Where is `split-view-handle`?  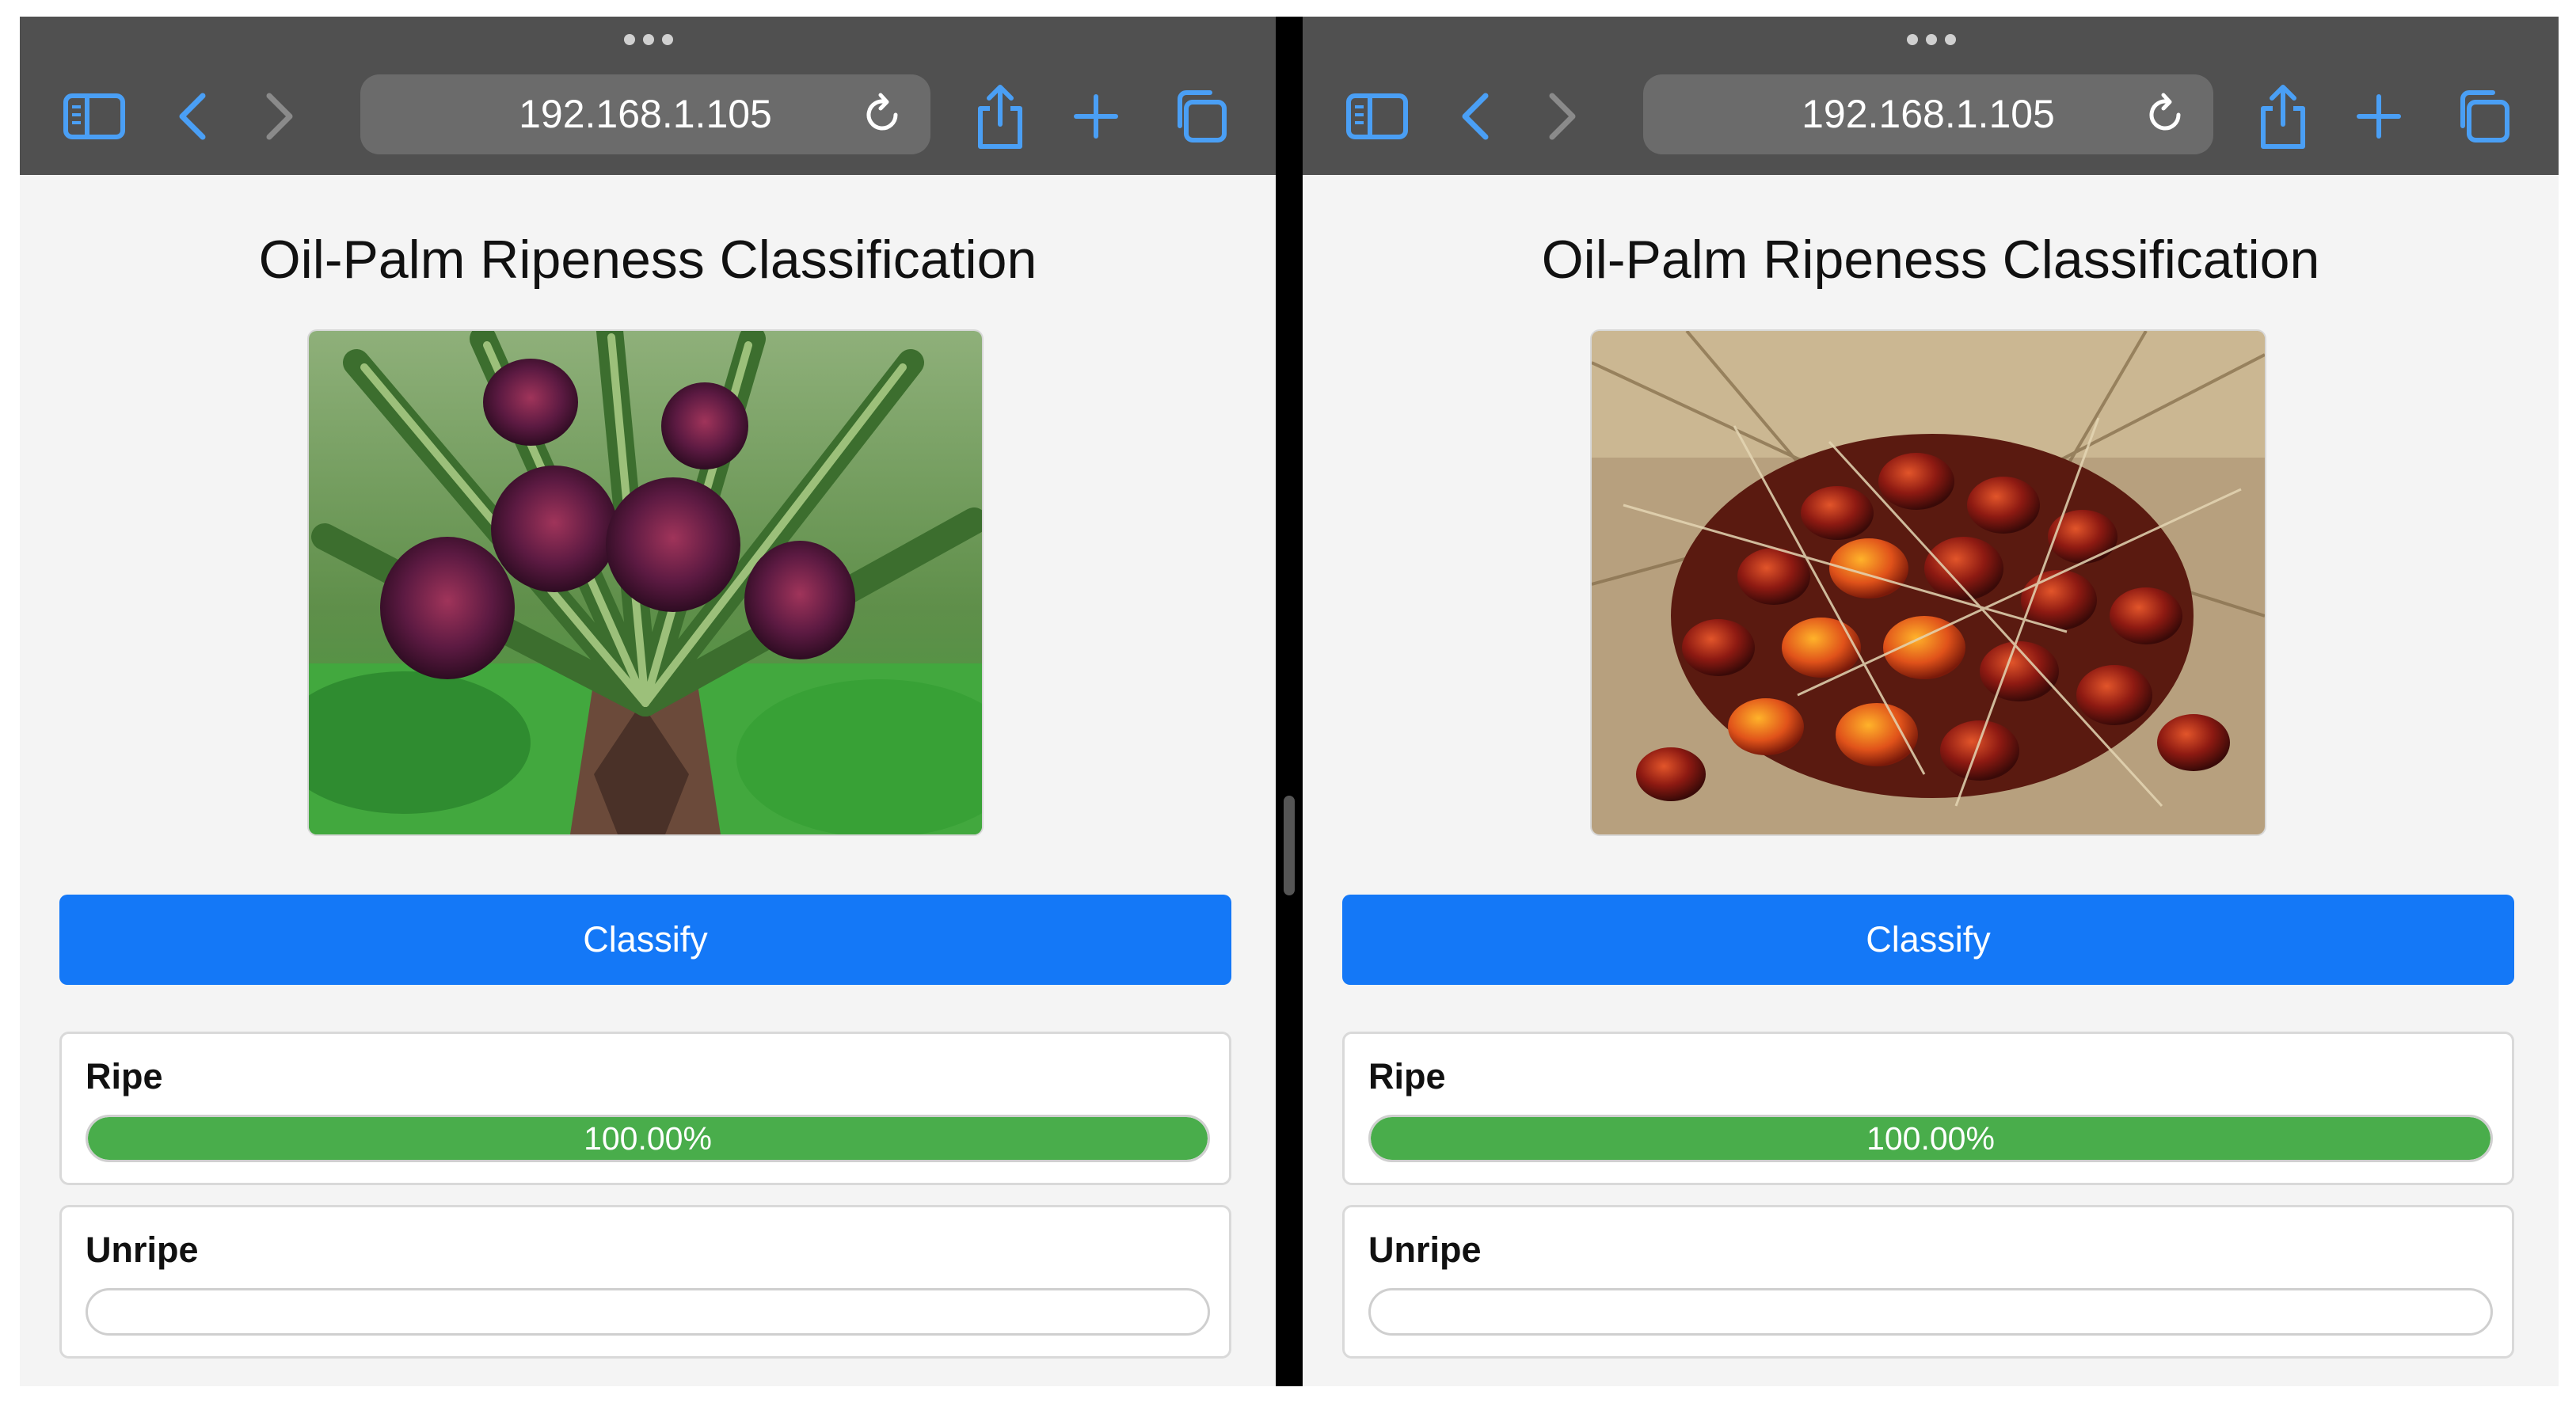 split-view-handle is located at coordinates (1289, 845).